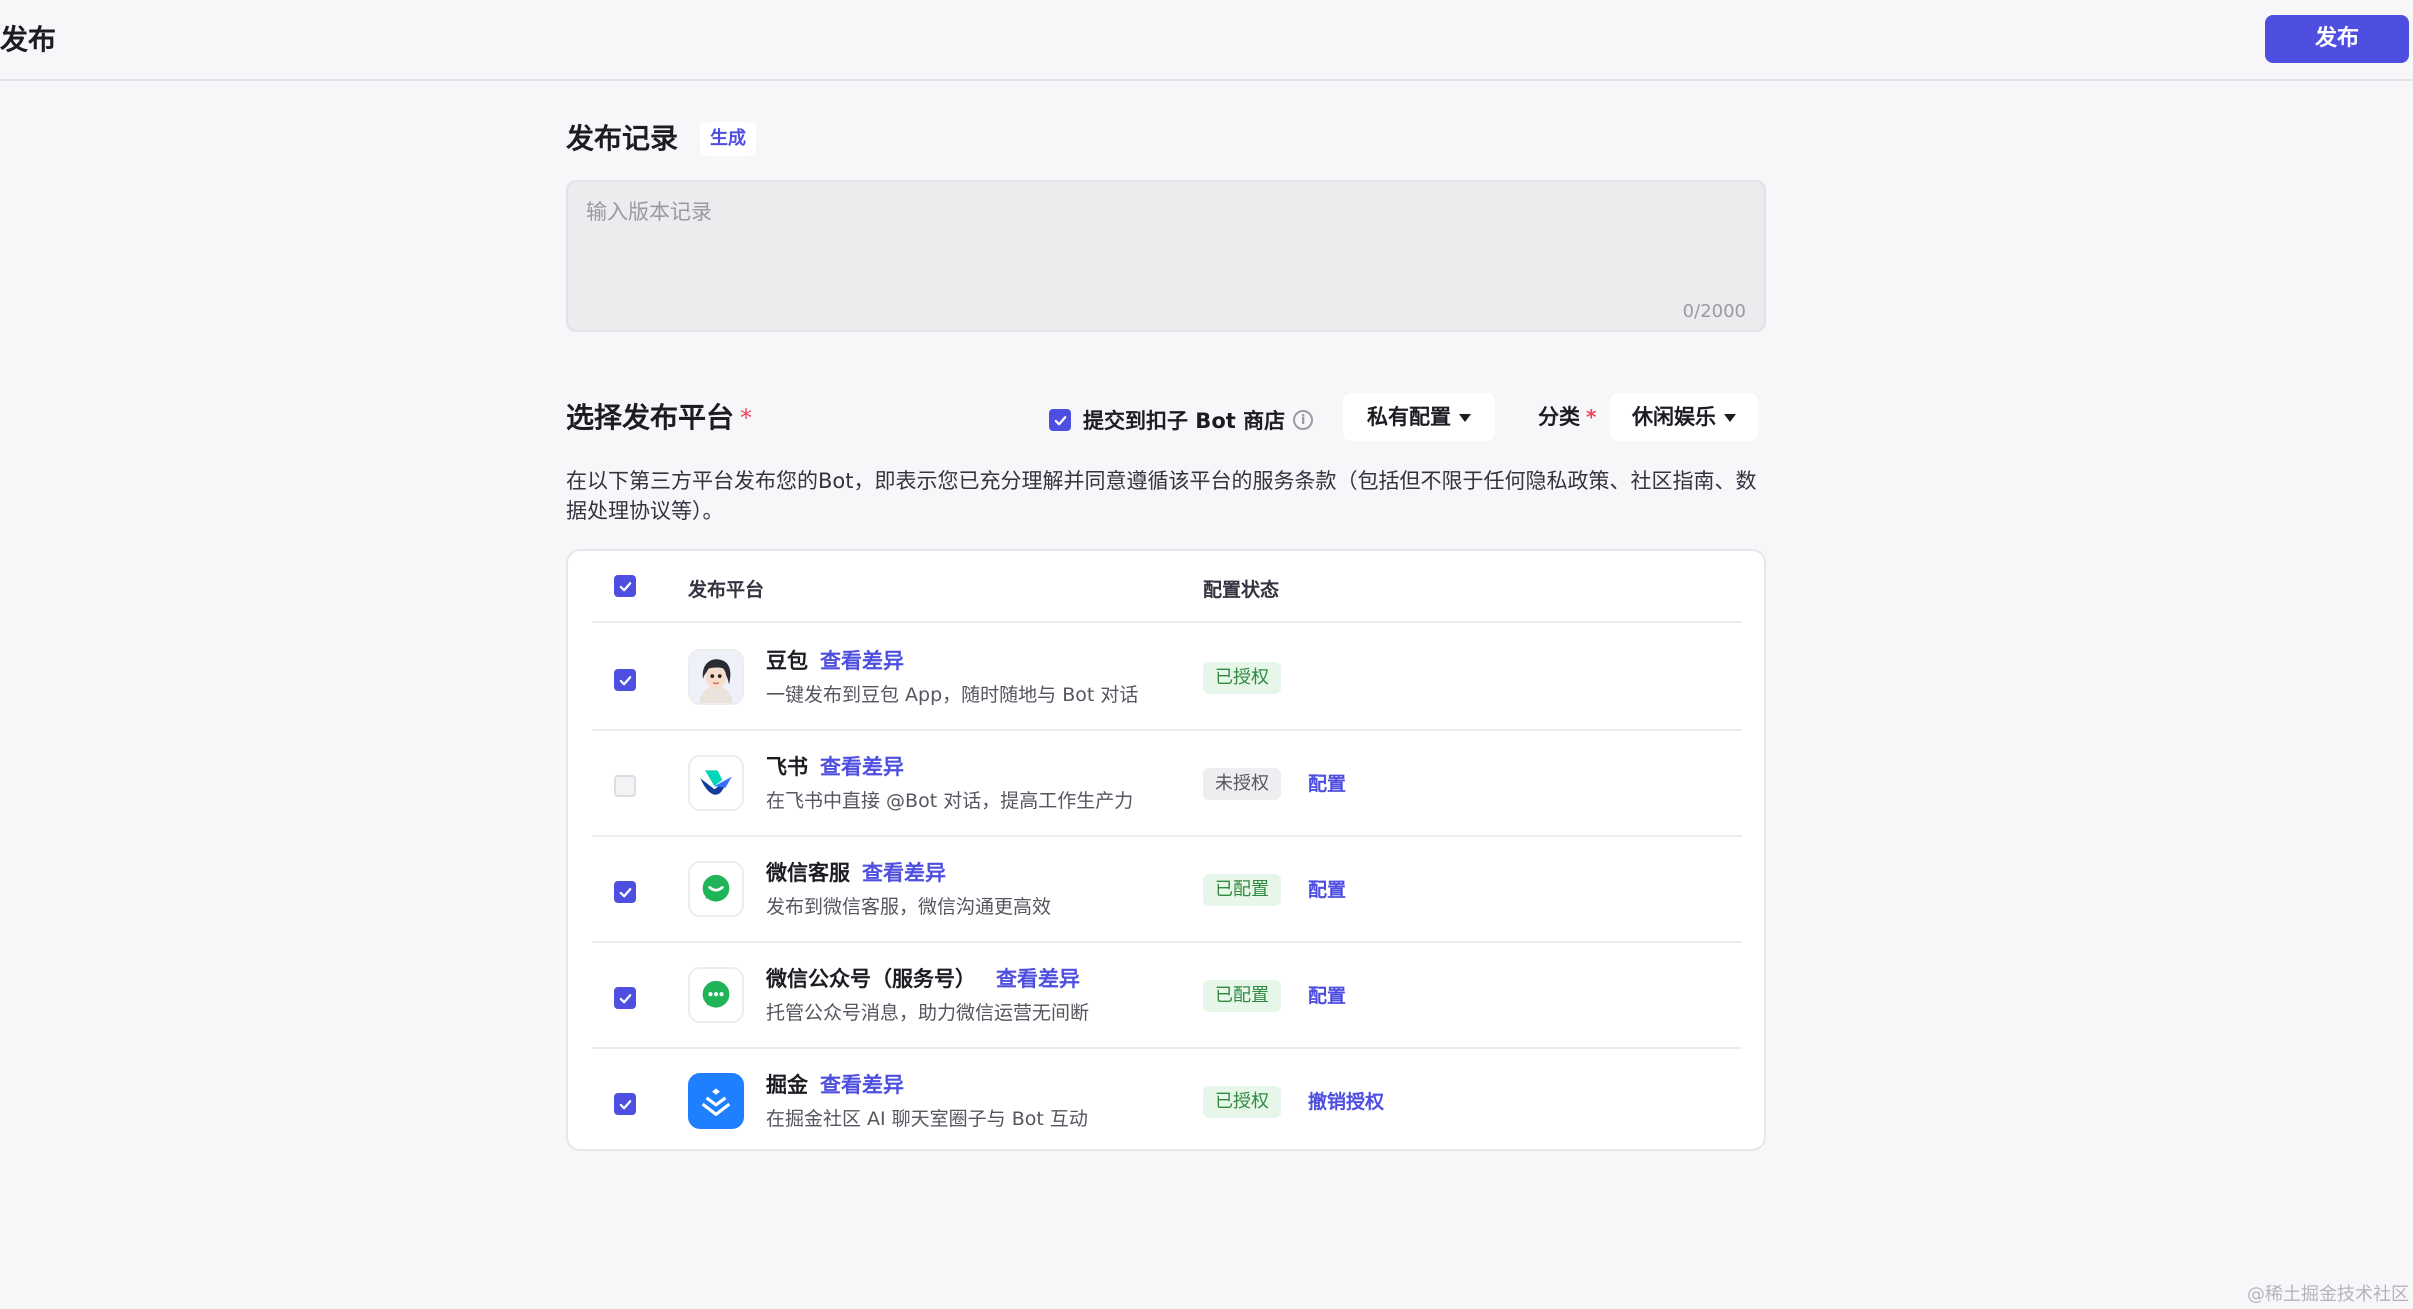 This screenshot has width=2413, height=1309. I want to click on feishu-icon, so click(716, 783).